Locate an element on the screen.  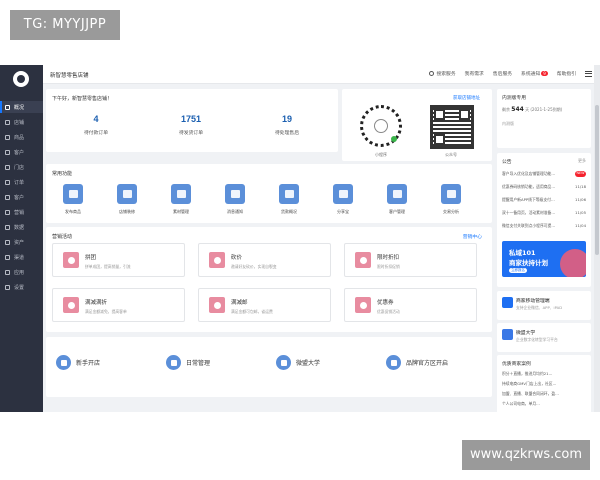
sidebar-item-label: 概况 is located at coordinates (19, 107).